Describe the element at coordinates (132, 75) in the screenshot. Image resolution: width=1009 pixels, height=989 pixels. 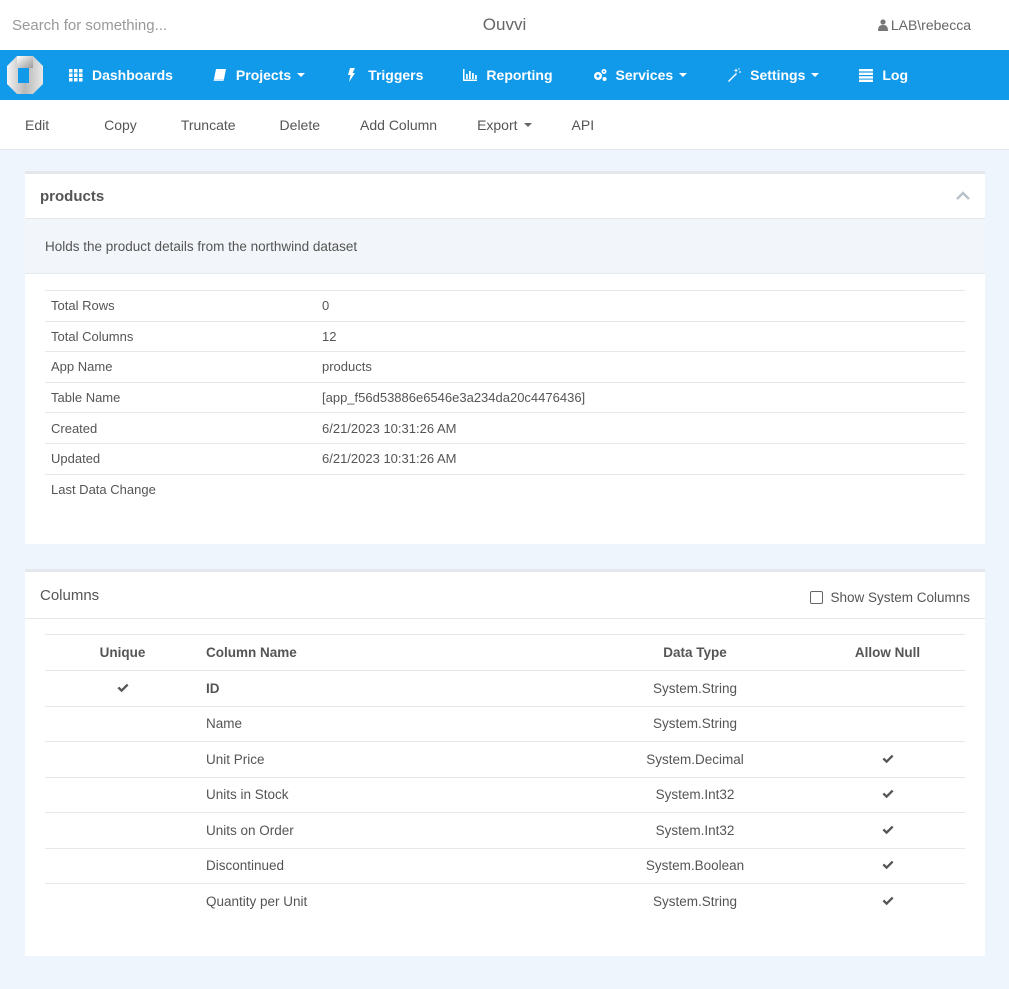
I see `nav-dashboards-label: Dashboards` at that location.